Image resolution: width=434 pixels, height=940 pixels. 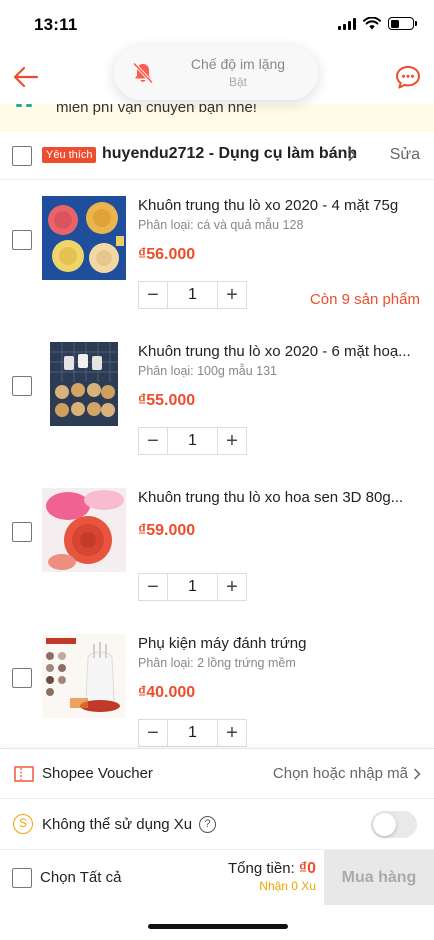 What do you see at coordinates (307, 868) in the screenshot?
I see `total-value: ₫0` at bounding box center [307, 868].